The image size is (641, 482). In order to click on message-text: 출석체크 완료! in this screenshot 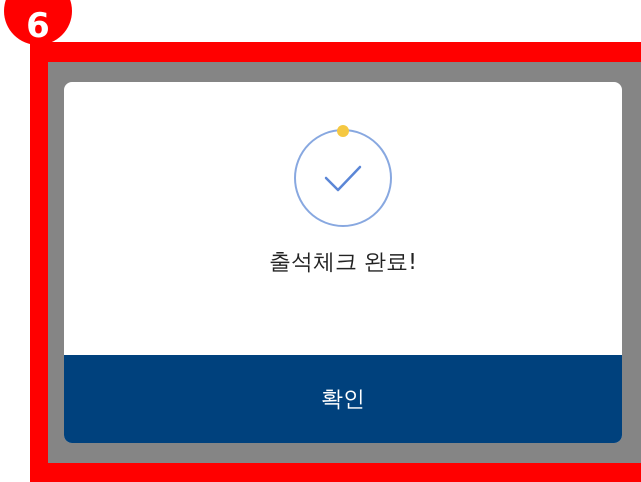, I will do `click(343, 263)`.